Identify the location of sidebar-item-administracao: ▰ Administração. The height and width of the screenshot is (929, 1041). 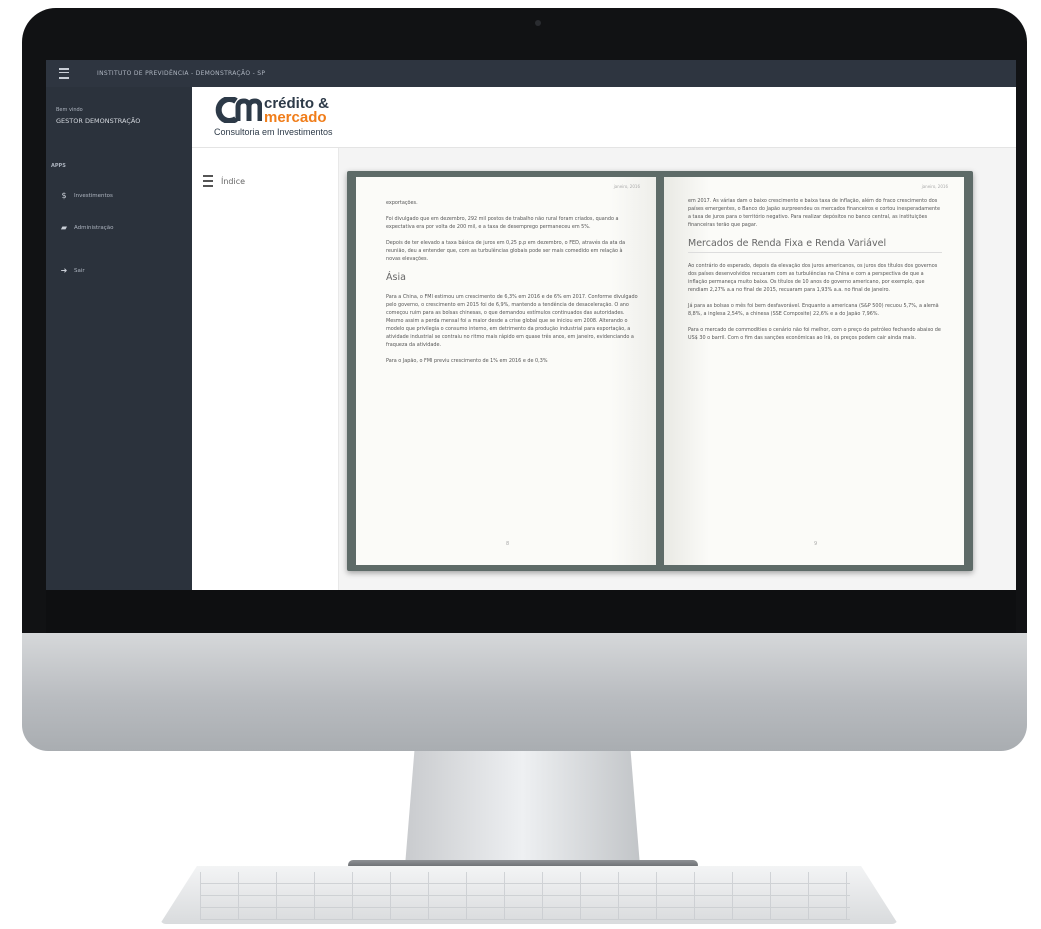
(87, 227).